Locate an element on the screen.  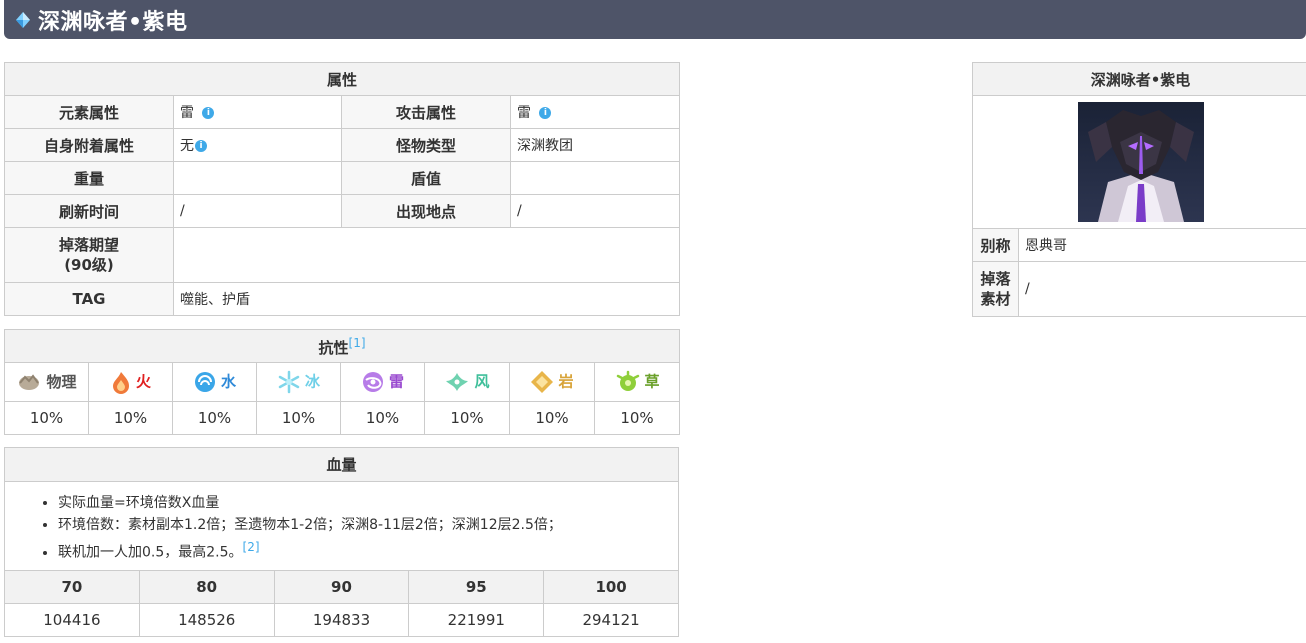
weight-value is located at coordinates (257, 178).